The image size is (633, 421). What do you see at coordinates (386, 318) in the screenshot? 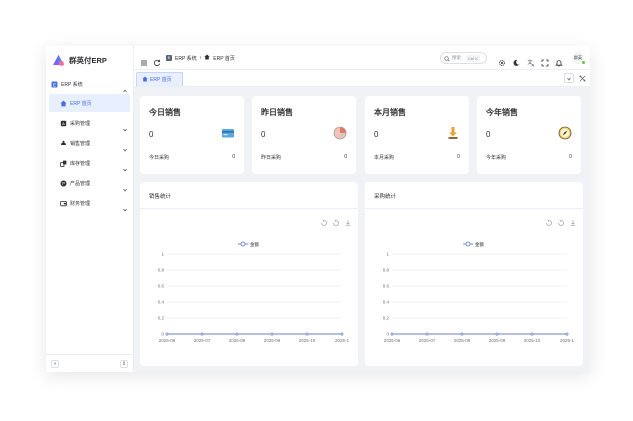
I see `y-tick-label: 0.2` at bounding box center [386, 318].